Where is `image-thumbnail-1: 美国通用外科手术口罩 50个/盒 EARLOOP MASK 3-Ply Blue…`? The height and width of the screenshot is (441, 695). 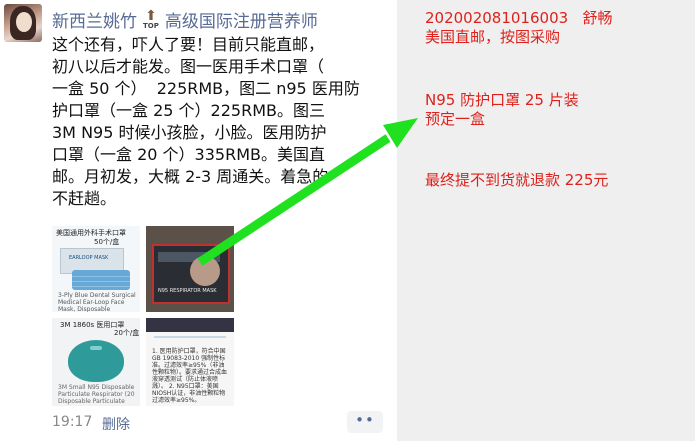 image-thumbnail-1: 美国通用外科手术口罩 50个/盒 EARLOOP MASK 3-Ply Blue… is located at coordinates (96, 269).